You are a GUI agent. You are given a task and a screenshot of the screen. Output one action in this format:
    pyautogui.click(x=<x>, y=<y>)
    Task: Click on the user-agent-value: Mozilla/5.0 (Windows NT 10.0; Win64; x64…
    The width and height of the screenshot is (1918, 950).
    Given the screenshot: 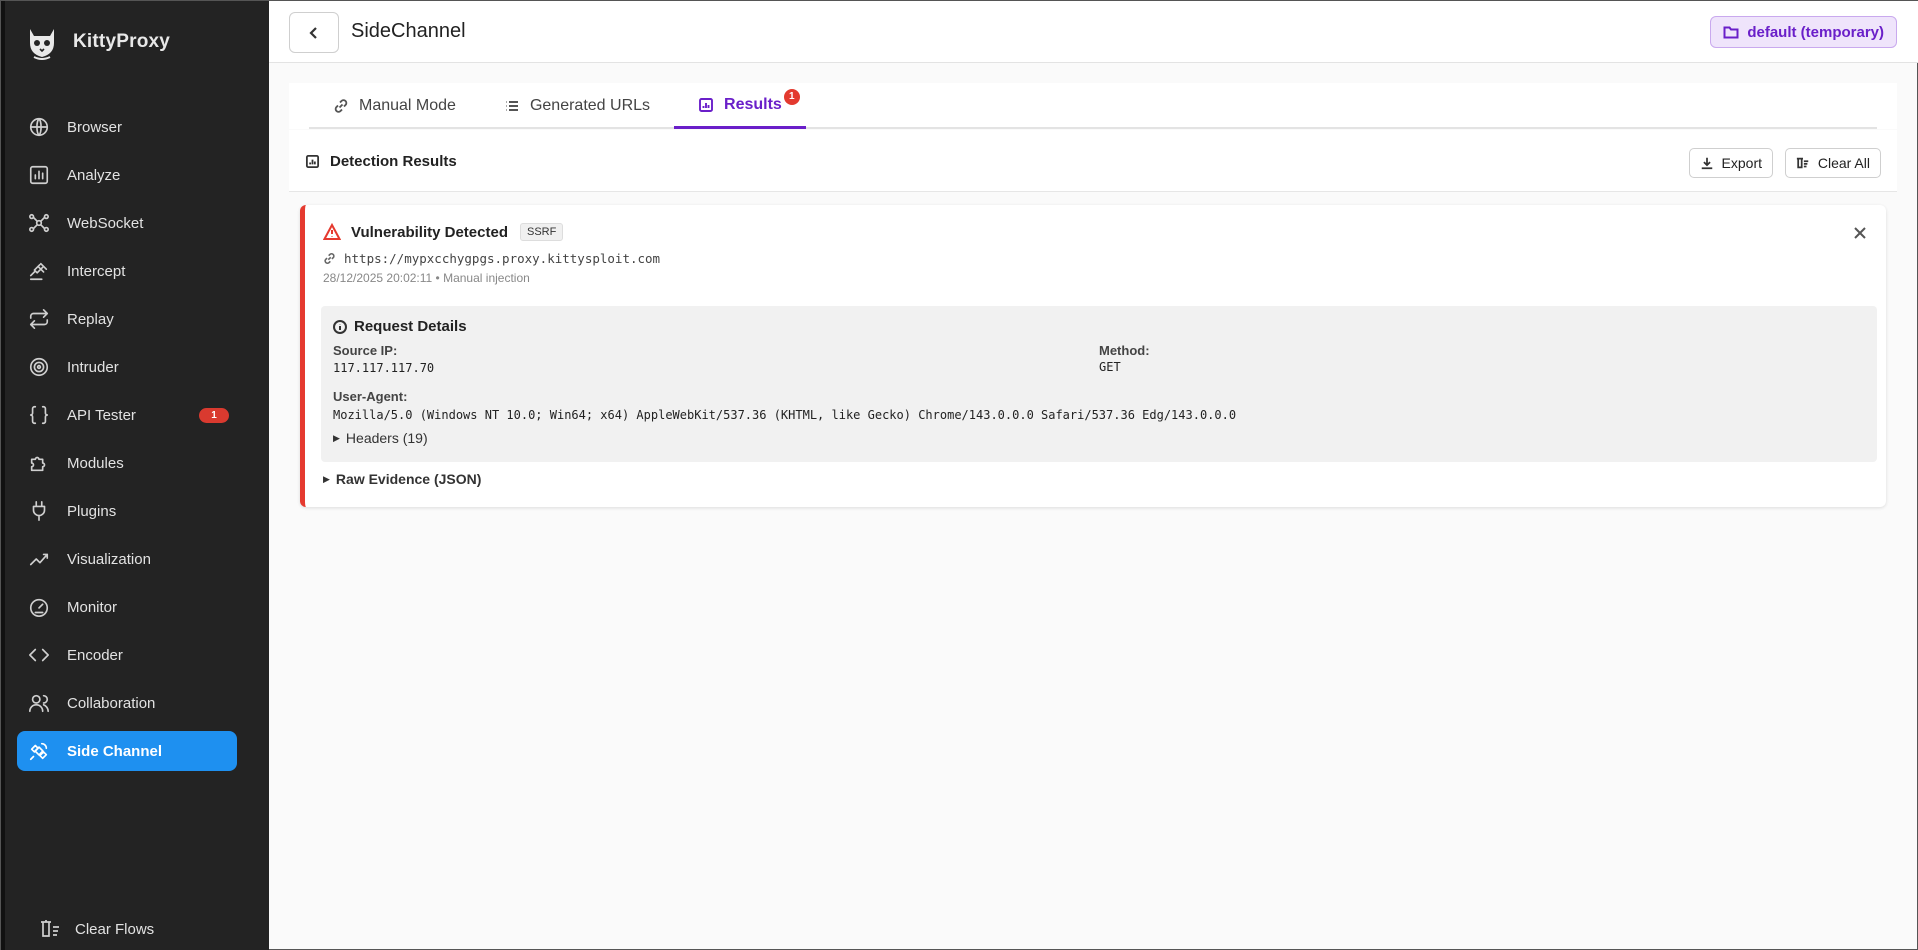 What is the action you would take?
    pyautogui.click(x=785, y=415)
    